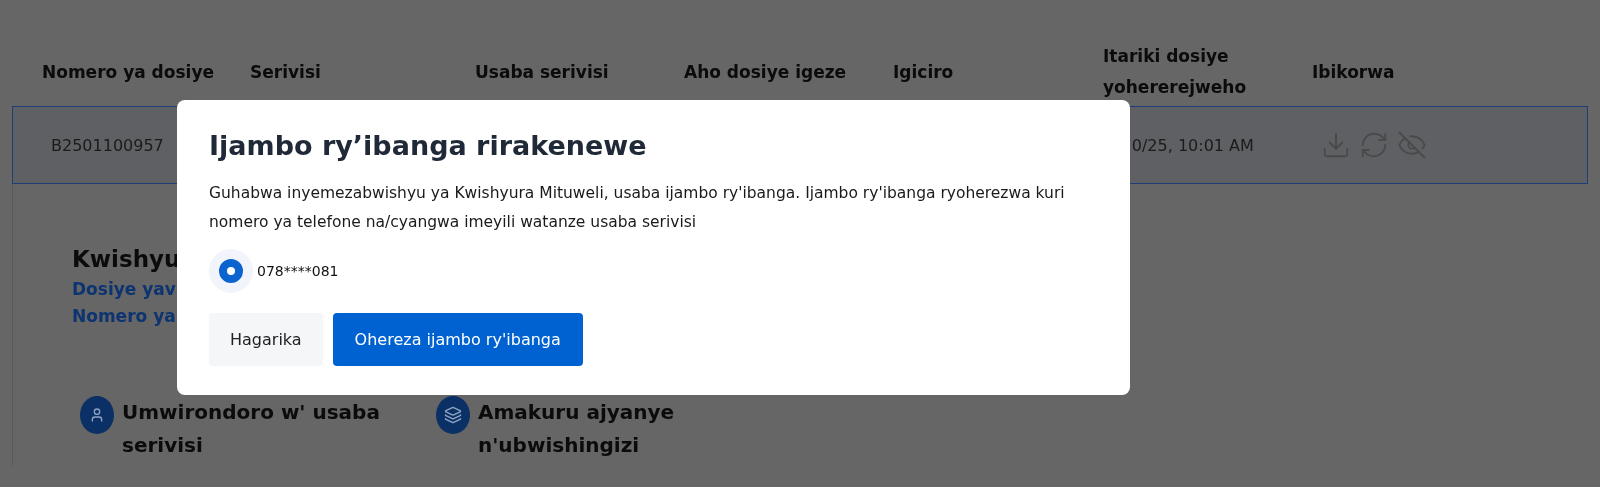  I want to click on table-cell: B2501100957, so click(107, 145).